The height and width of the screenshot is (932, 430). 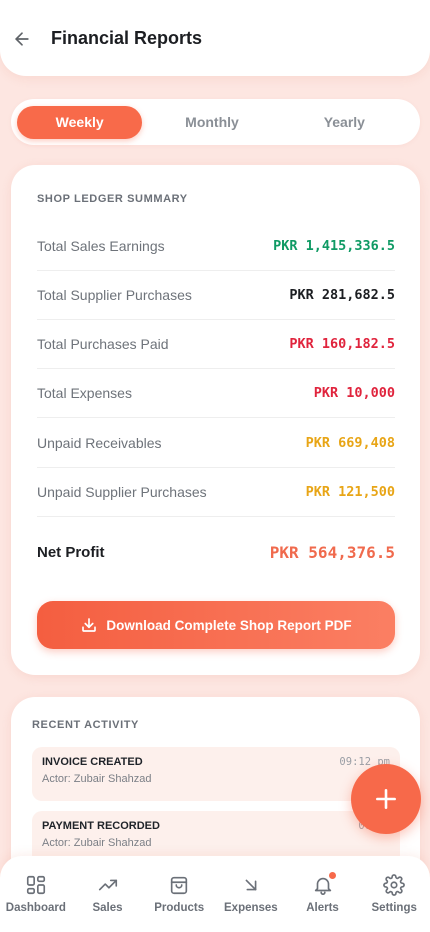 What do you see at coordinates (251, 908) in the screenshot?
I see `nav-label: Expenses` at bounding box center [251, 908].